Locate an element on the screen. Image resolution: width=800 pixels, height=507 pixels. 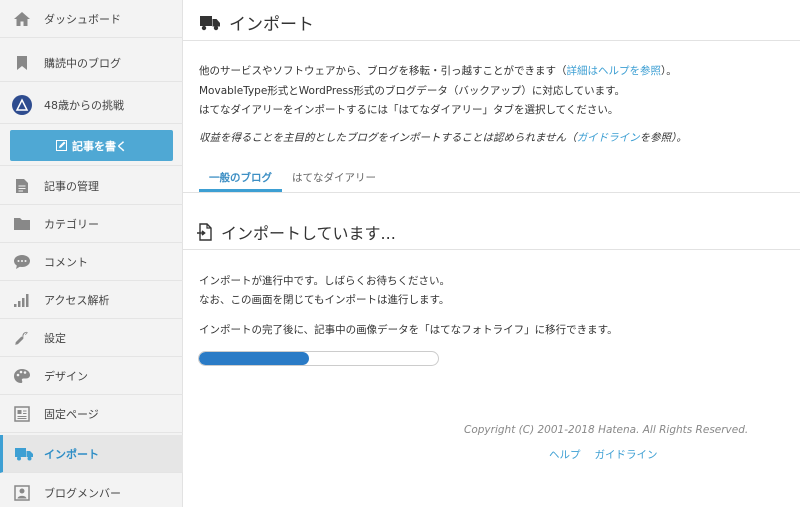
bar-chart-icon is located at coordinates (22, 300).